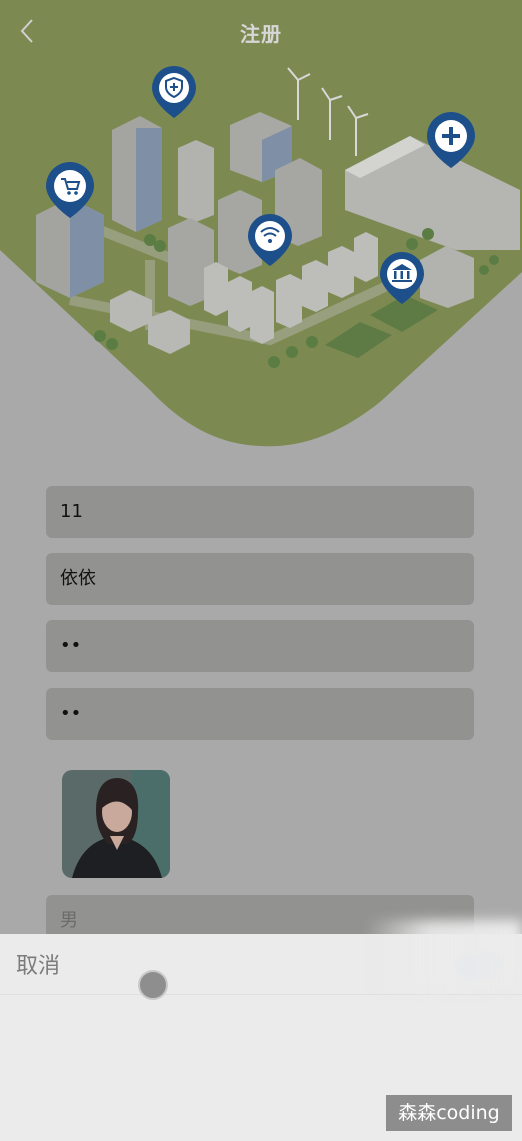  I want to click on confirm-password-field: ••, so click(260, 714).